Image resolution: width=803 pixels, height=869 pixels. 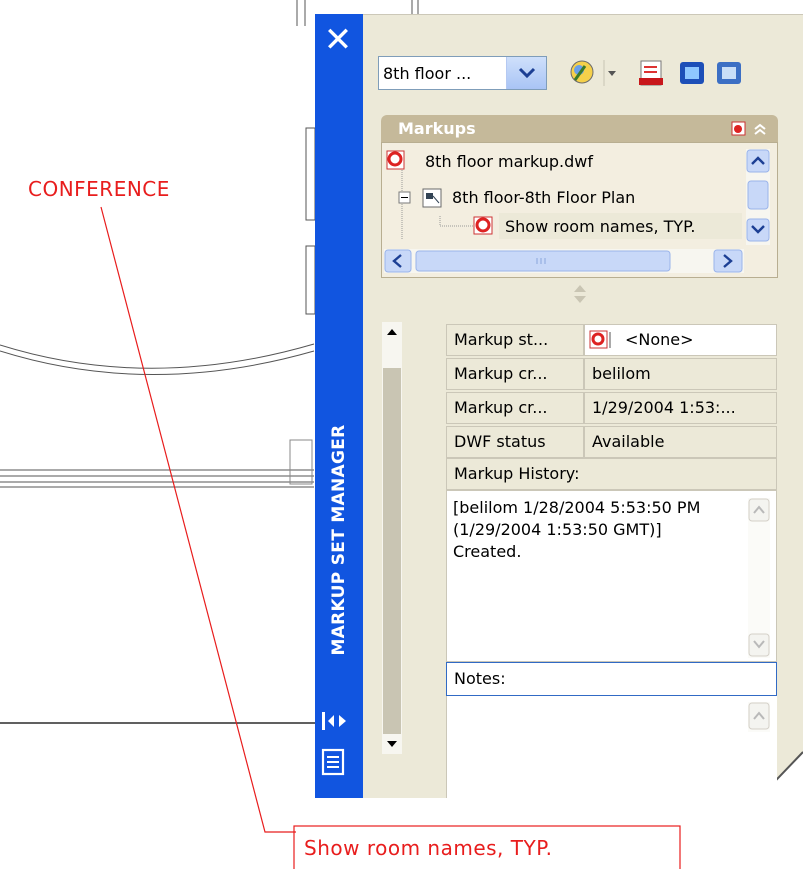 I want to click on tree-connector, so click(x=459, y=221).